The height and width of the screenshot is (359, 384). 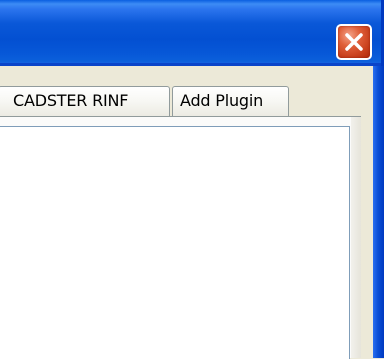 I want to click on window-frame-right, so click(x=378, y=212).